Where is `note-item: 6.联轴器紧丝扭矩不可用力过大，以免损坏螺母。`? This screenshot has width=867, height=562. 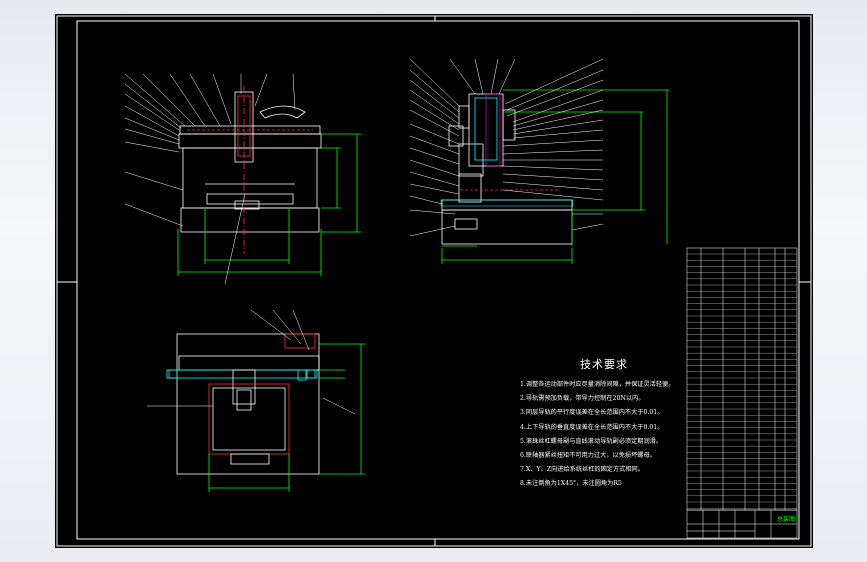
note-item: 6.联轴器紧丝扭矩不可用力过大，以免损坏螺母。 is located at coordinates (588, 455).